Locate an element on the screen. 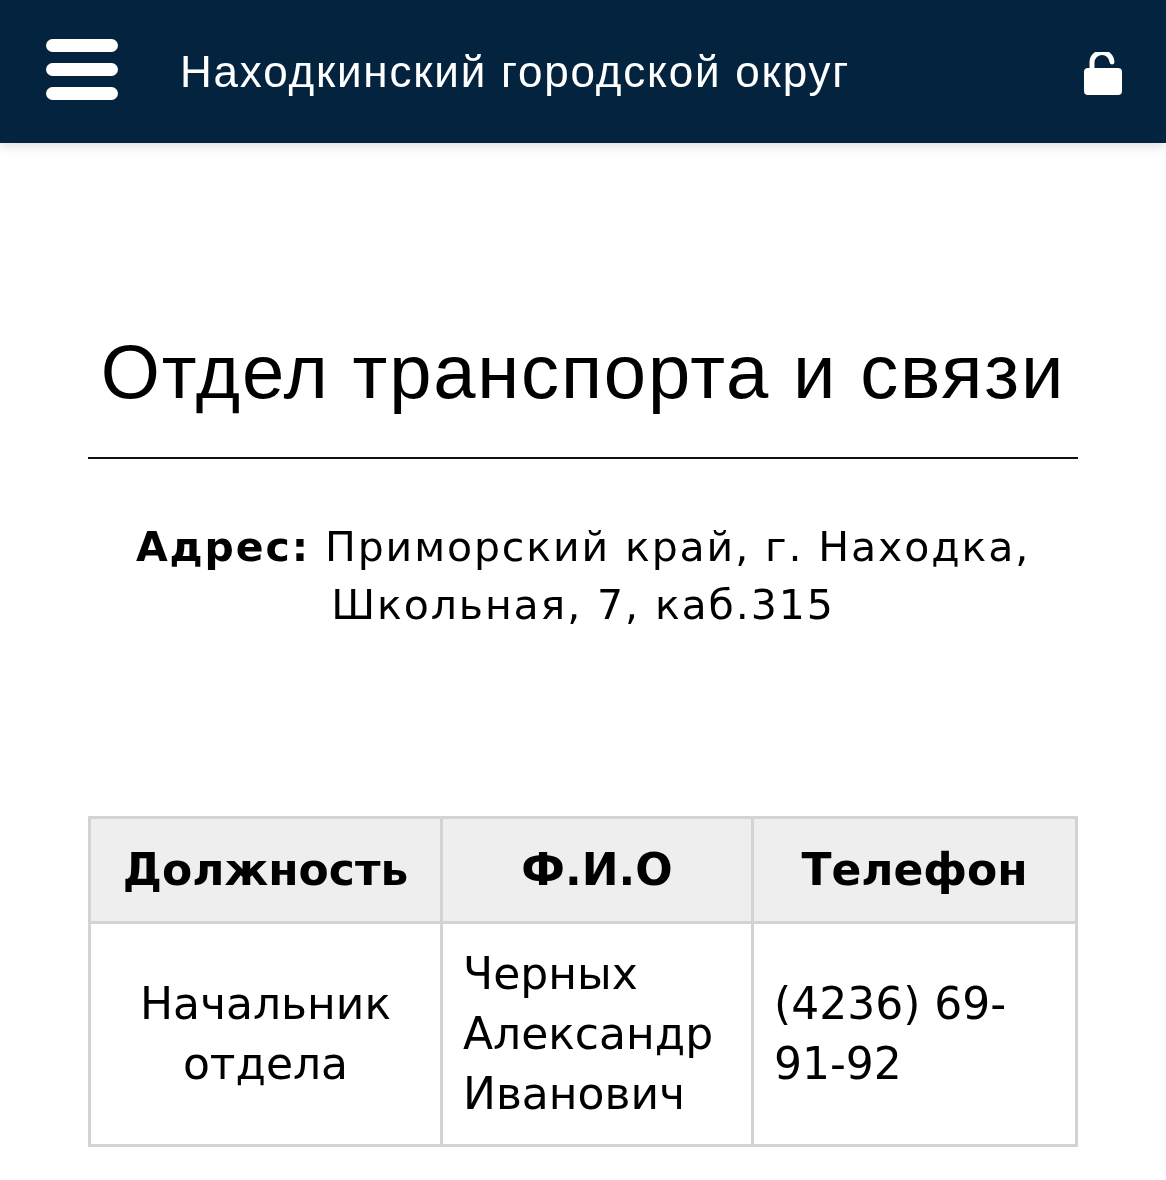 The width and height of the screenshot is (1166, 1180). page-title: Отдел транспорта и связи is located at coordinates (583, 372).